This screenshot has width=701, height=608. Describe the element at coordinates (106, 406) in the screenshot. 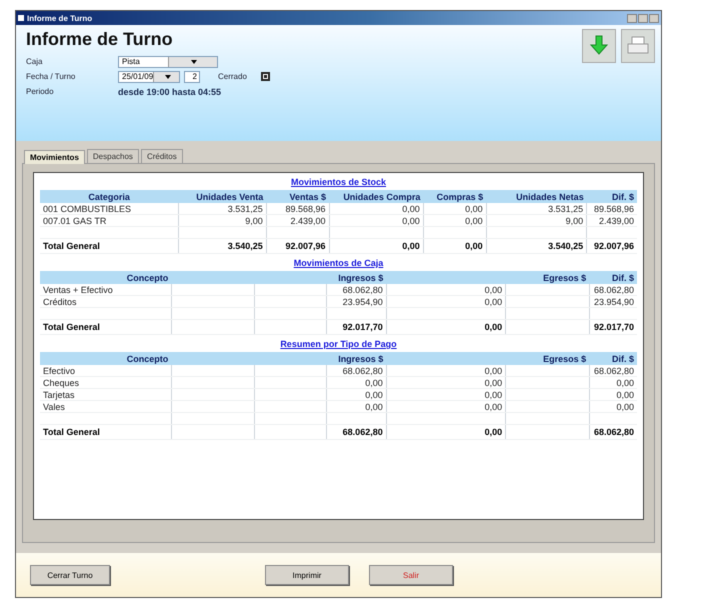

I see `table-cell: Vales` at that location.